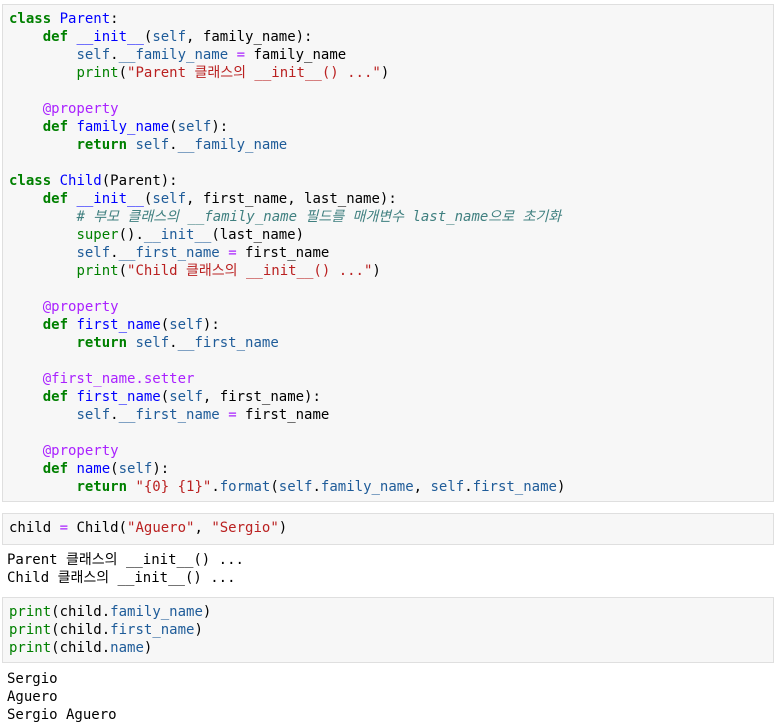  Describe the element at coordinates (156, 612) in the screenshot. I see `attribute: family_name` at that location.